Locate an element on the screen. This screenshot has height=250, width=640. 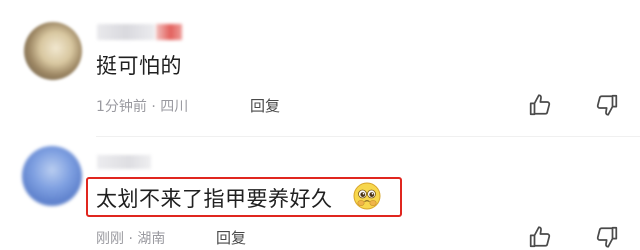
comment-meta: 1分钟前 · 四川 is located at coordinates (142, 107).